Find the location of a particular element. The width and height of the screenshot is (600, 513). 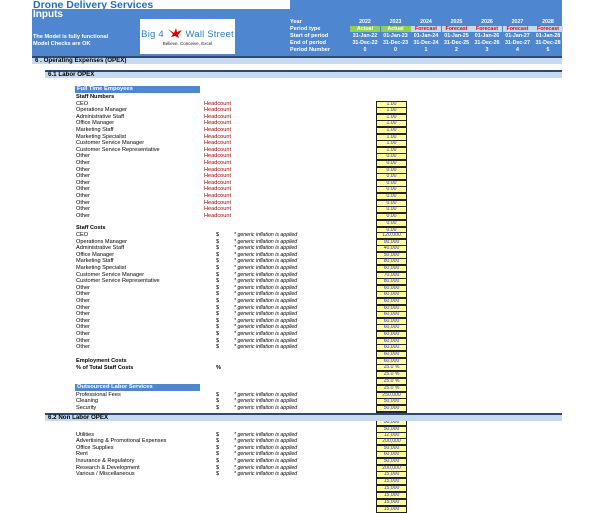

row-label: Office Manager is located at coordinates (95, 254).